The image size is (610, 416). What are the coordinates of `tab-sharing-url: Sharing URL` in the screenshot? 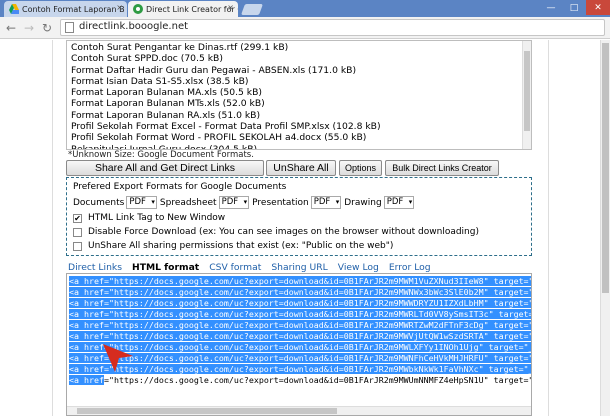 It's located at (299, 267).